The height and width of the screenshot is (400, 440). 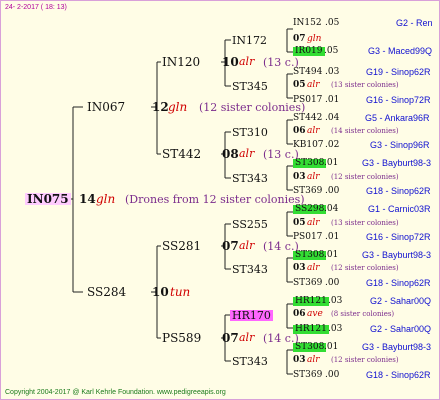 What do you see at coordinates (307, 118) in the screenshot?
I see `gen4-id: ST442` at bounding box center [307, 118].